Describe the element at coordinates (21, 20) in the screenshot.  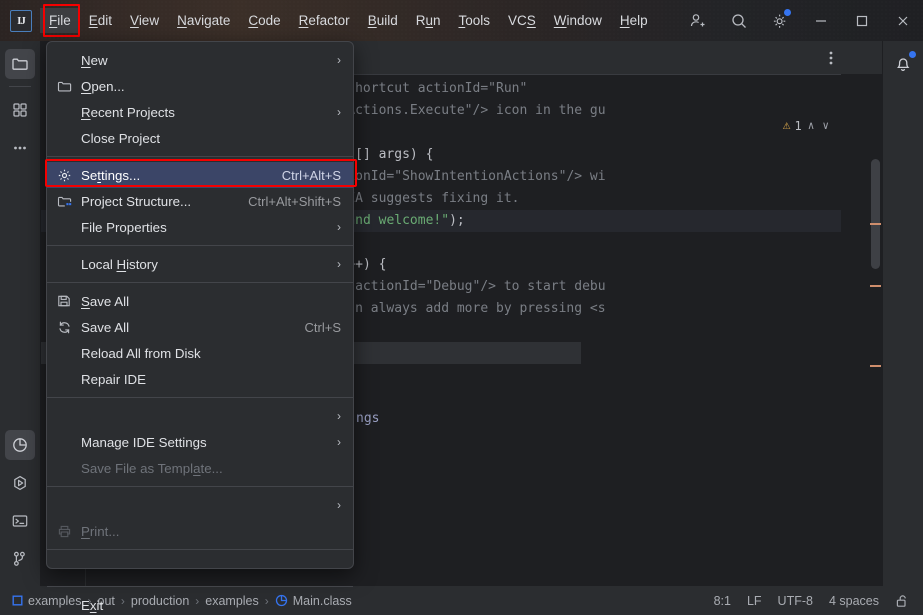
I see `intellij-logo-icon: IJ` at that location.